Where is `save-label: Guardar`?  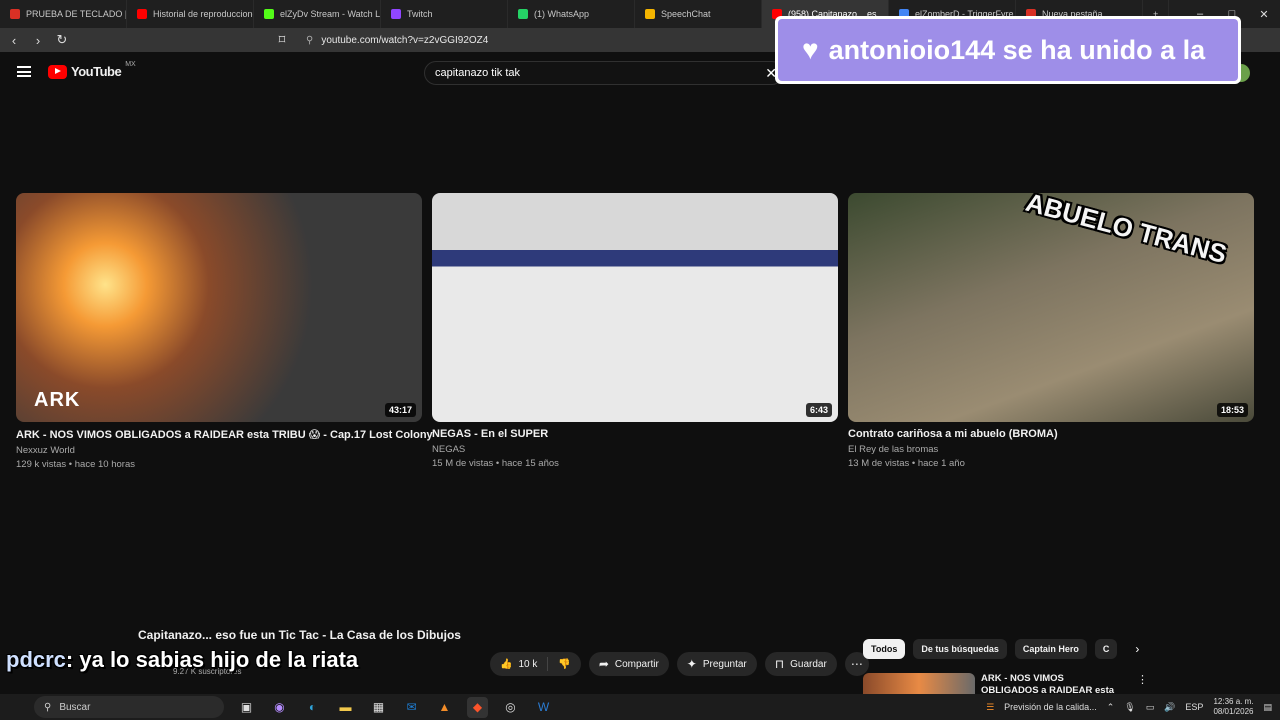 save-label: Guardar is located at coordinates (808, 664).